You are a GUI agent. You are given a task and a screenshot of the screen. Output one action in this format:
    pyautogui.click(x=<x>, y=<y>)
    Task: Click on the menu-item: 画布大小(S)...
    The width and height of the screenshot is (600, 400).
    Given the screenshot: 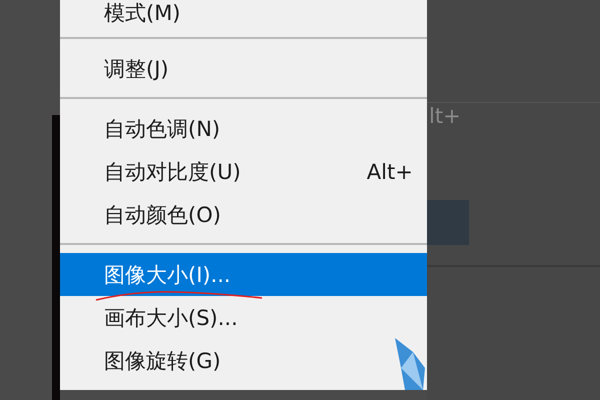 What is the action you would take?
    pyautogui.click(x=157, y=317)
    